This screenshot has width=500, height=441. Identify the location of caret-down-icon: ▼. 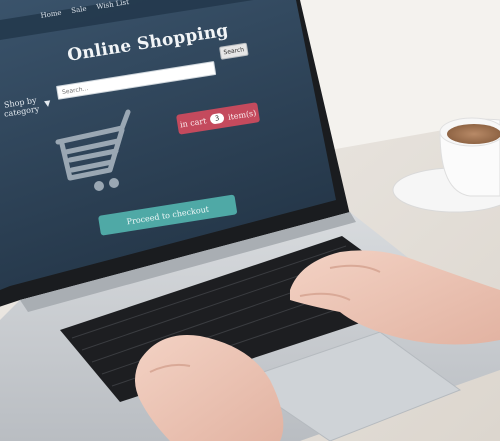
(47, 102).